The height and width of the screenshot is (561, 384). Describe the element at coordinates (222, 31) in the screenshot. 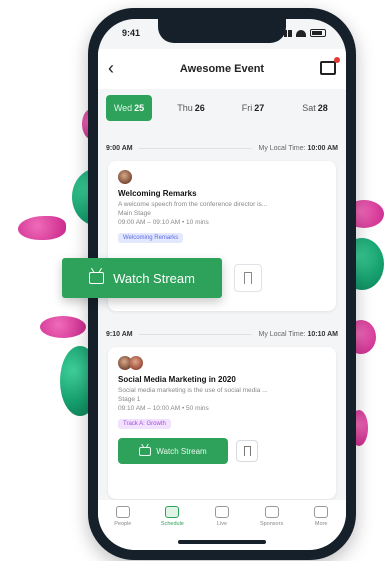

I see `phone-notch` at that location.